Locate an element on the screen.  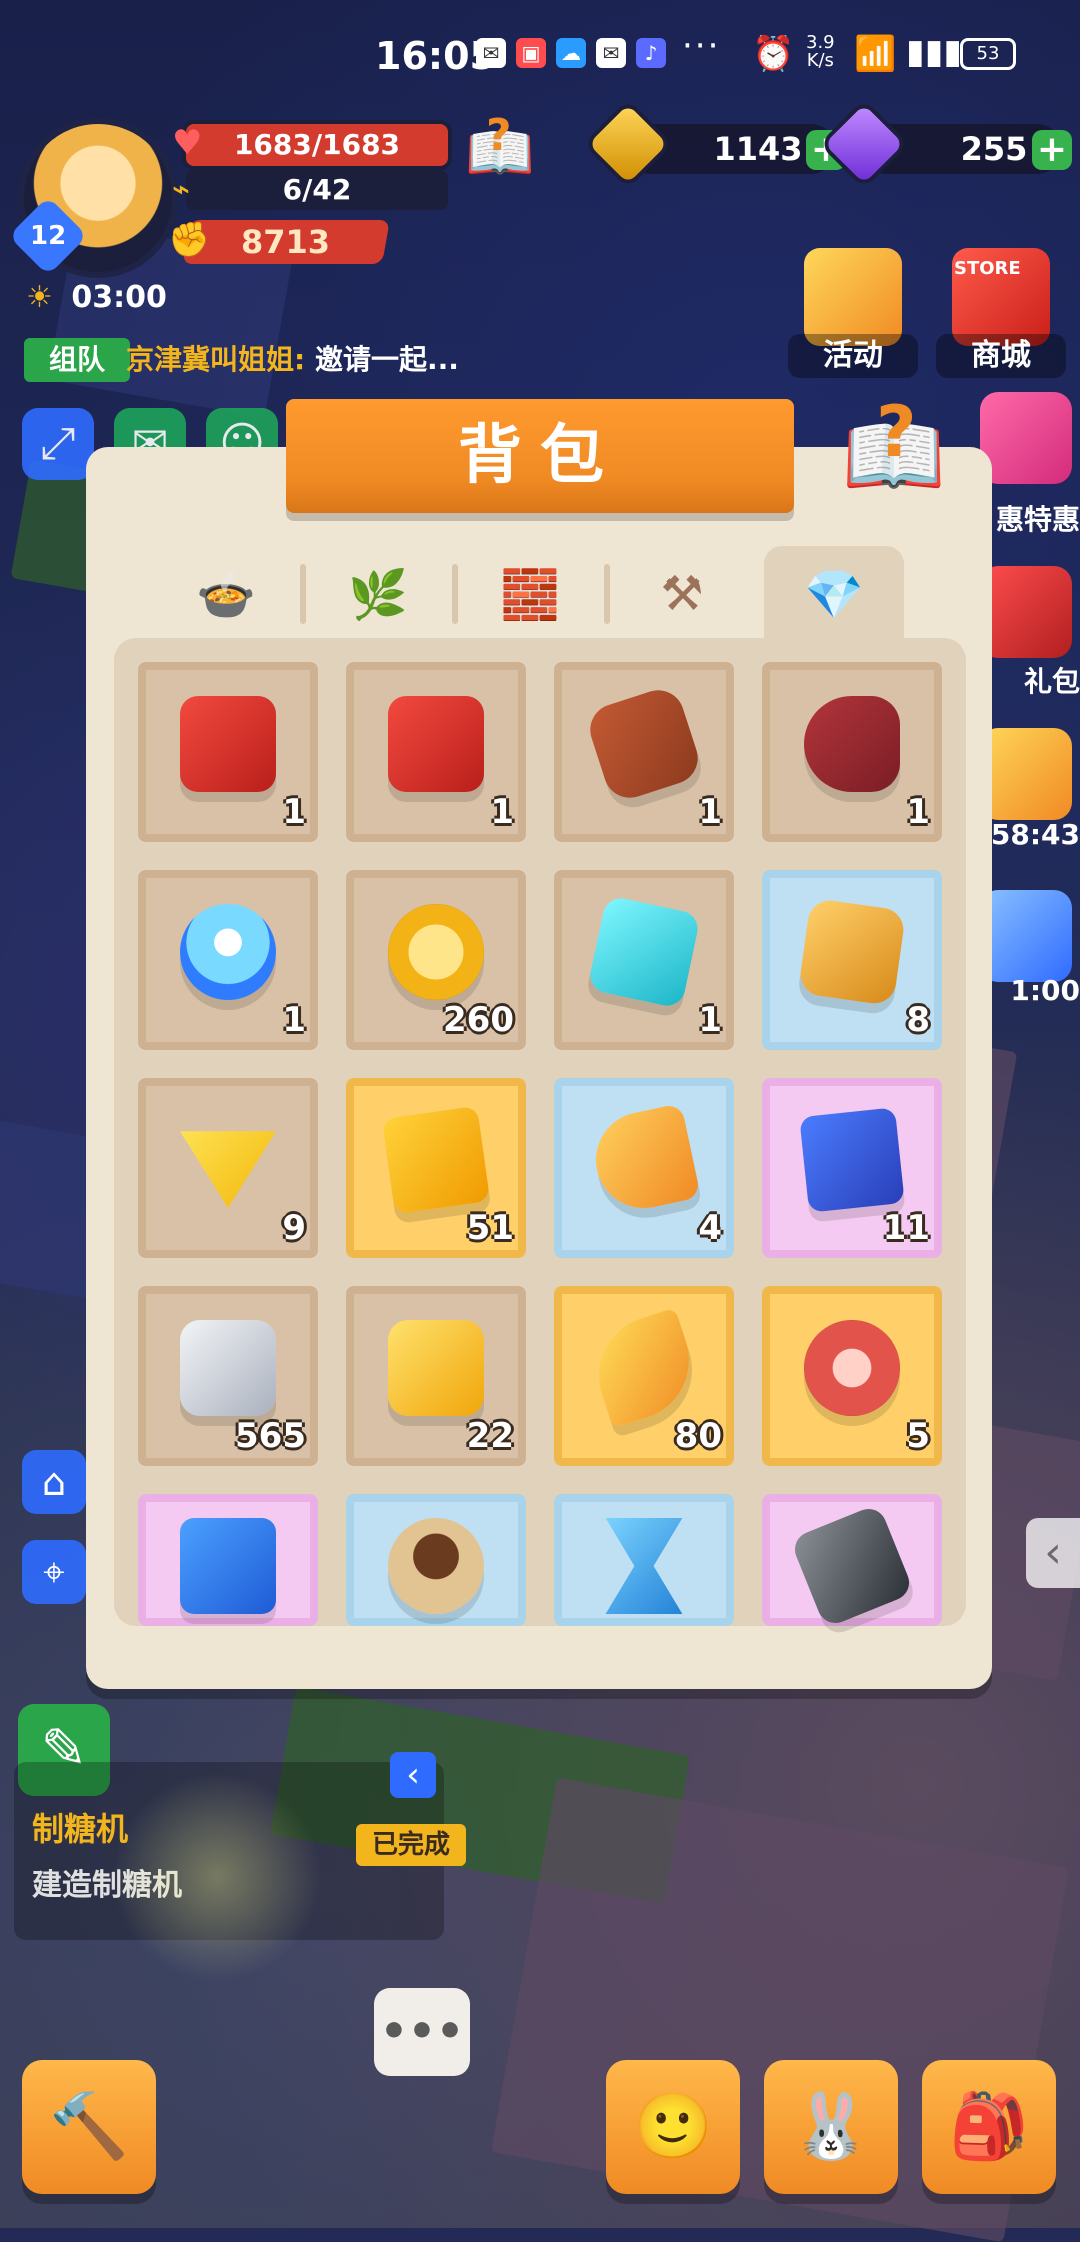
status-notification-icons: ✉ ▣ ☁ ✉ ♪ is located at coordinates (571, 53).